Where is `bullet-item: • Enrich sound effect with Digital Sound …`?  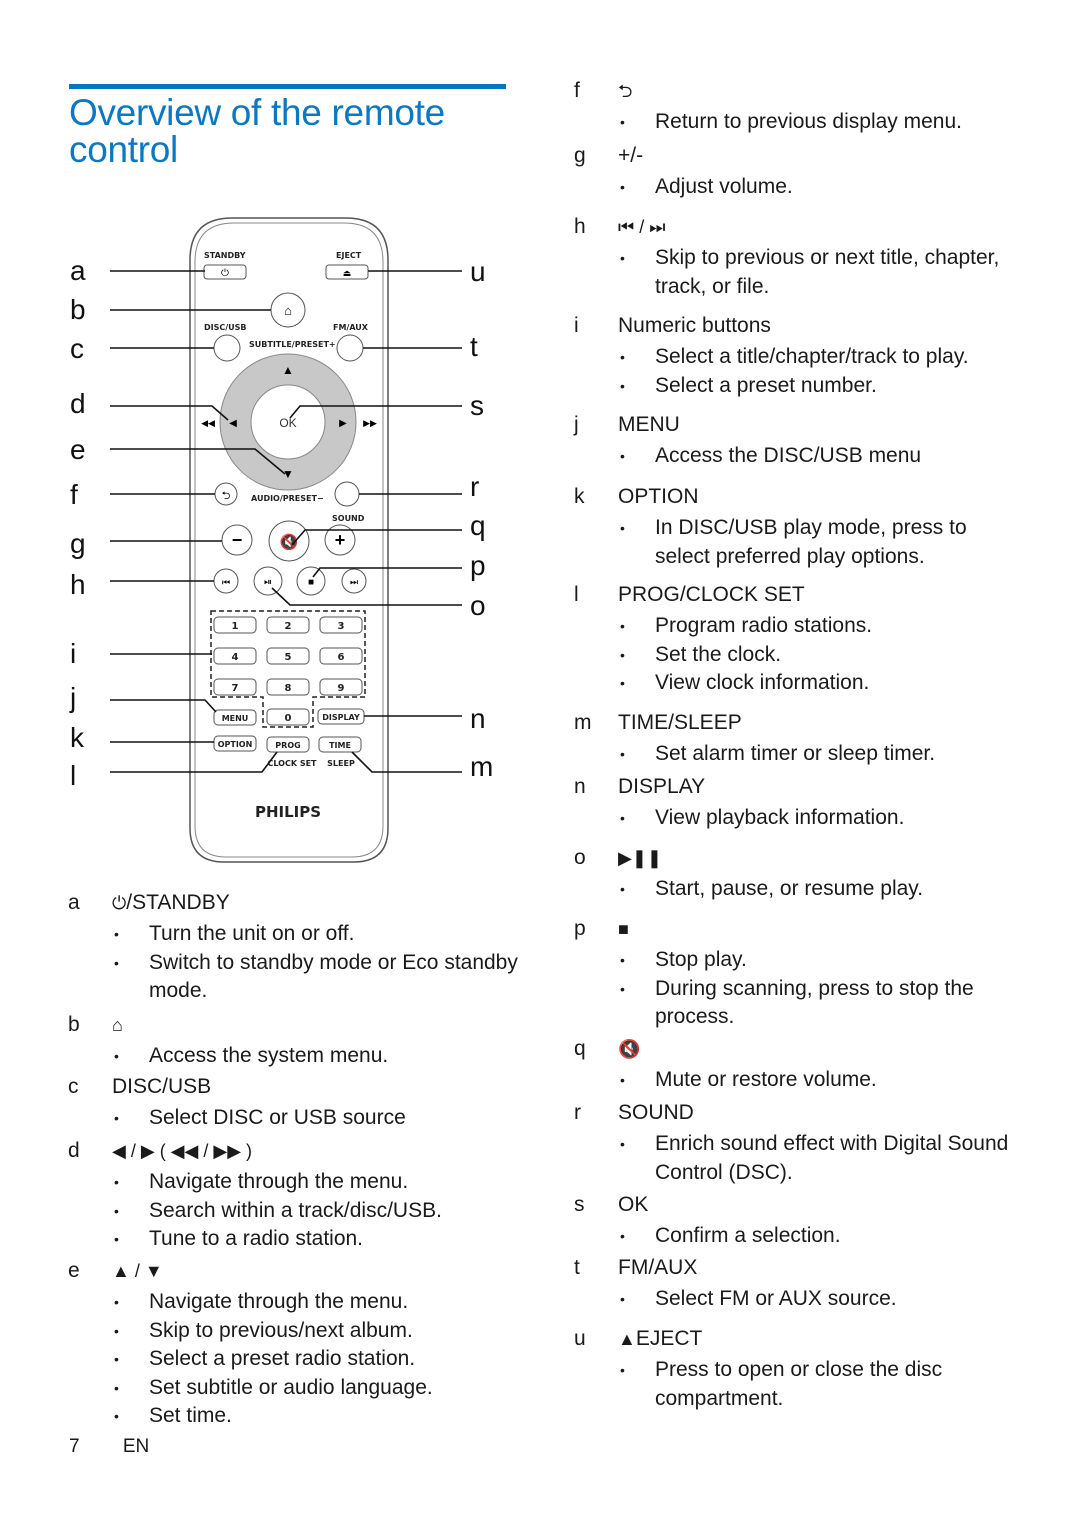
bullet-item: • Enrich sound effect with Digital Sound … is located at coordinates (818, 1158).